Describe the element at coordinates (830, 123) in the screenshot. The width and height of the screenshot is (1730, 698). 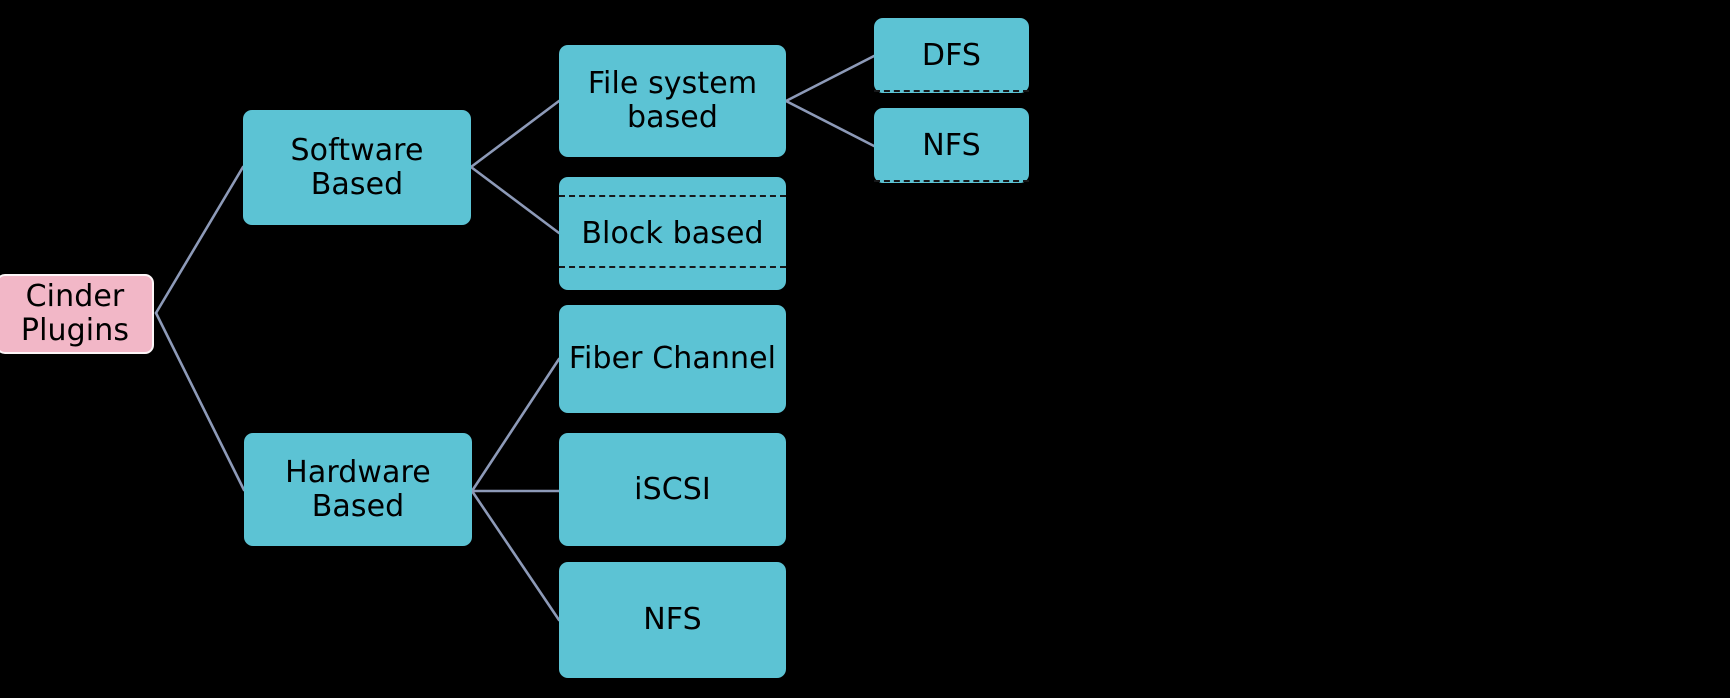
I see `edge-filesystem-to-nfs` at that location.